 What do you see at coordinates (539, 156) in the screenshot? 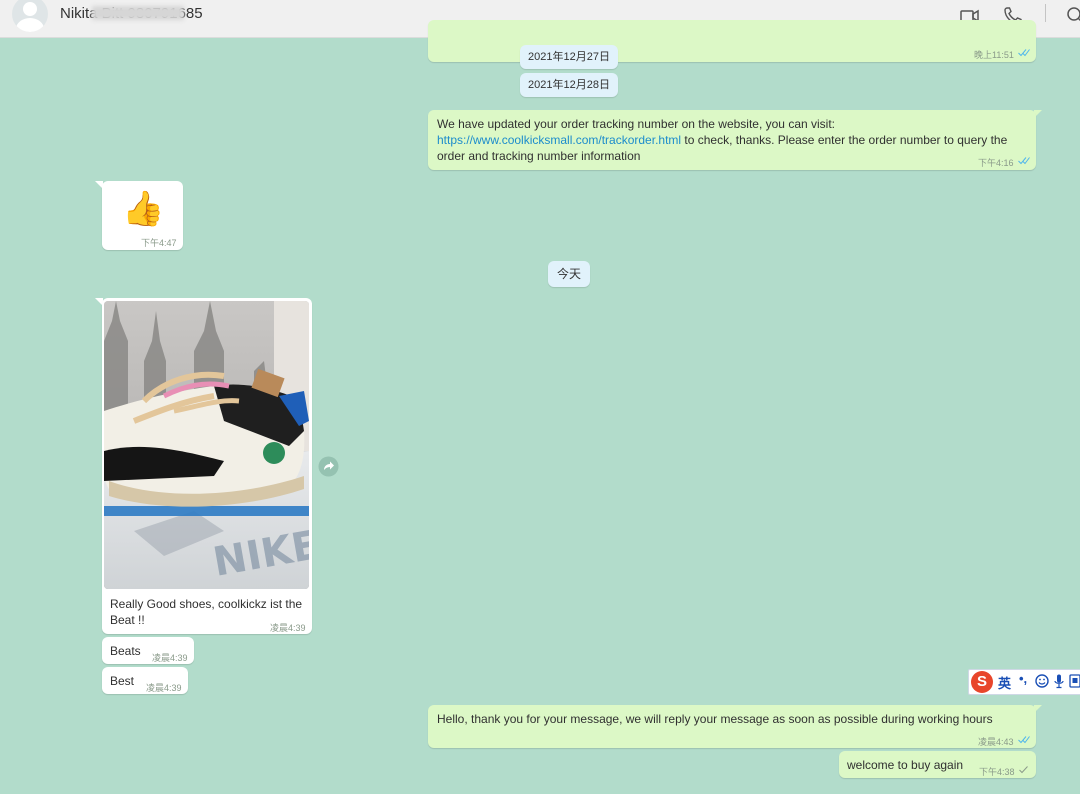
I see `message-text: order and tracking number information` at bounding box center [539, 156].